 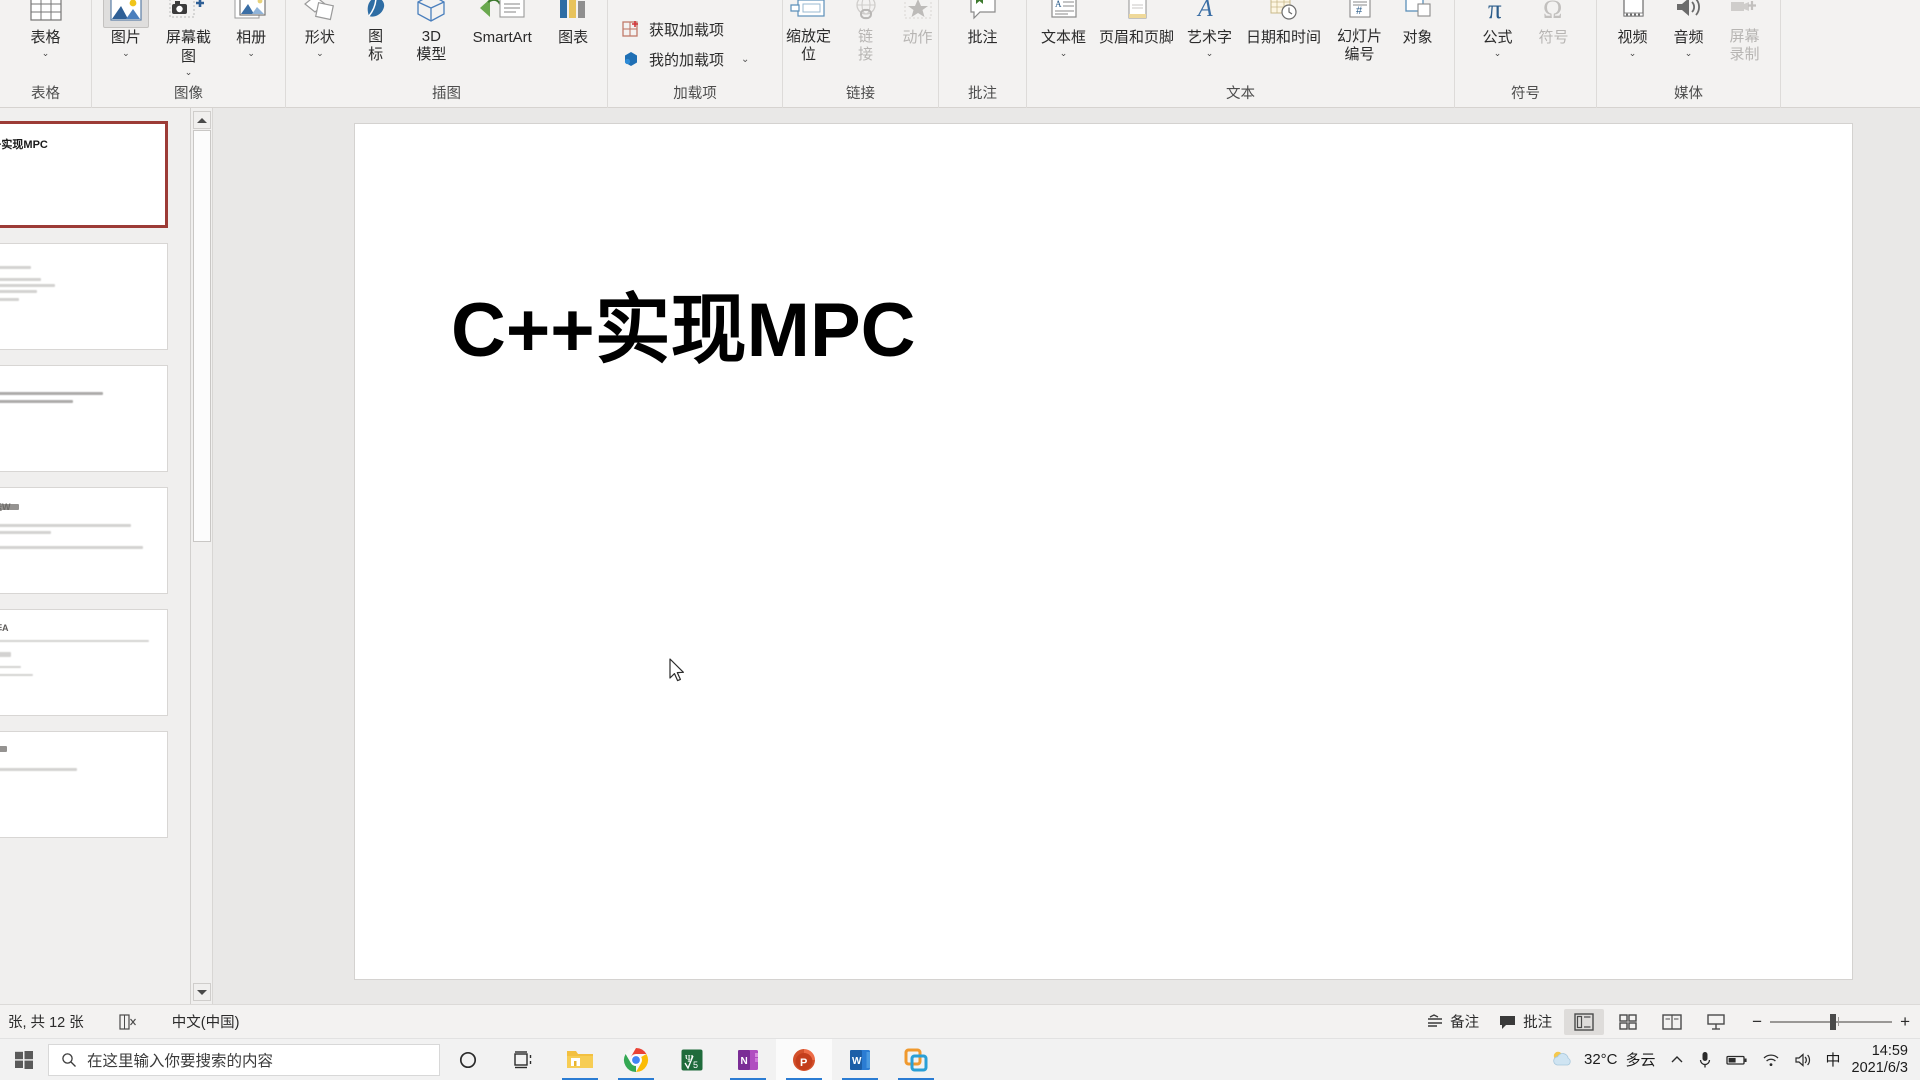 What do you see at coordinates (180, 1061) in the screenshot?
I see `search-placeholder: 在这里输入你要搜索的内容` at bounding box center [180, 1061].